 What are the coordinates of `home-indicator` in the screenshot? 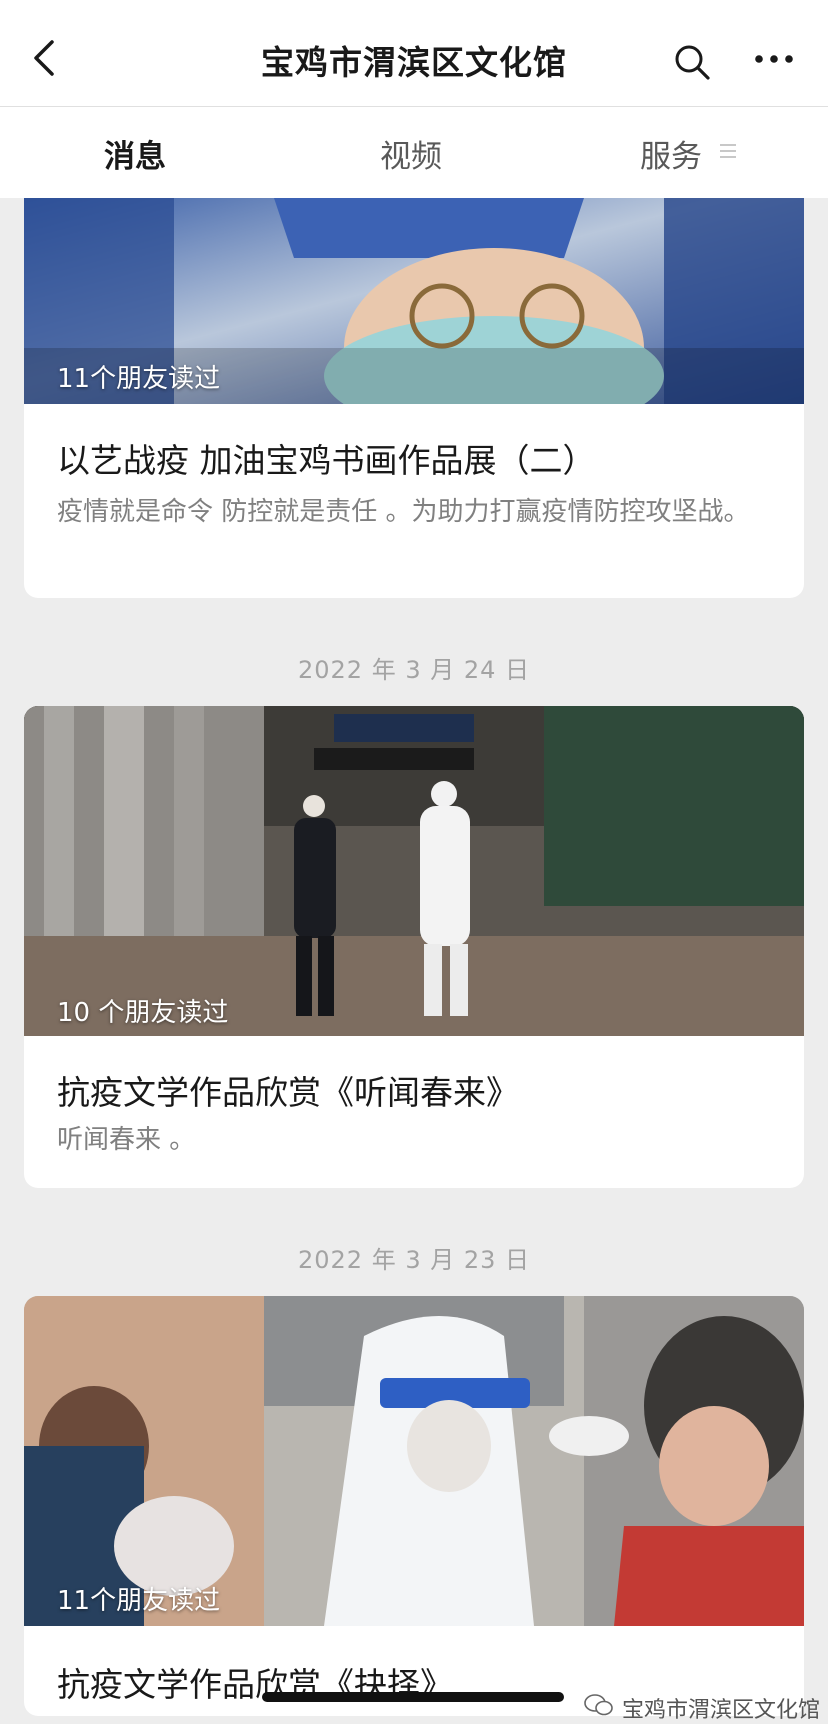 It's located at (413, 1697).